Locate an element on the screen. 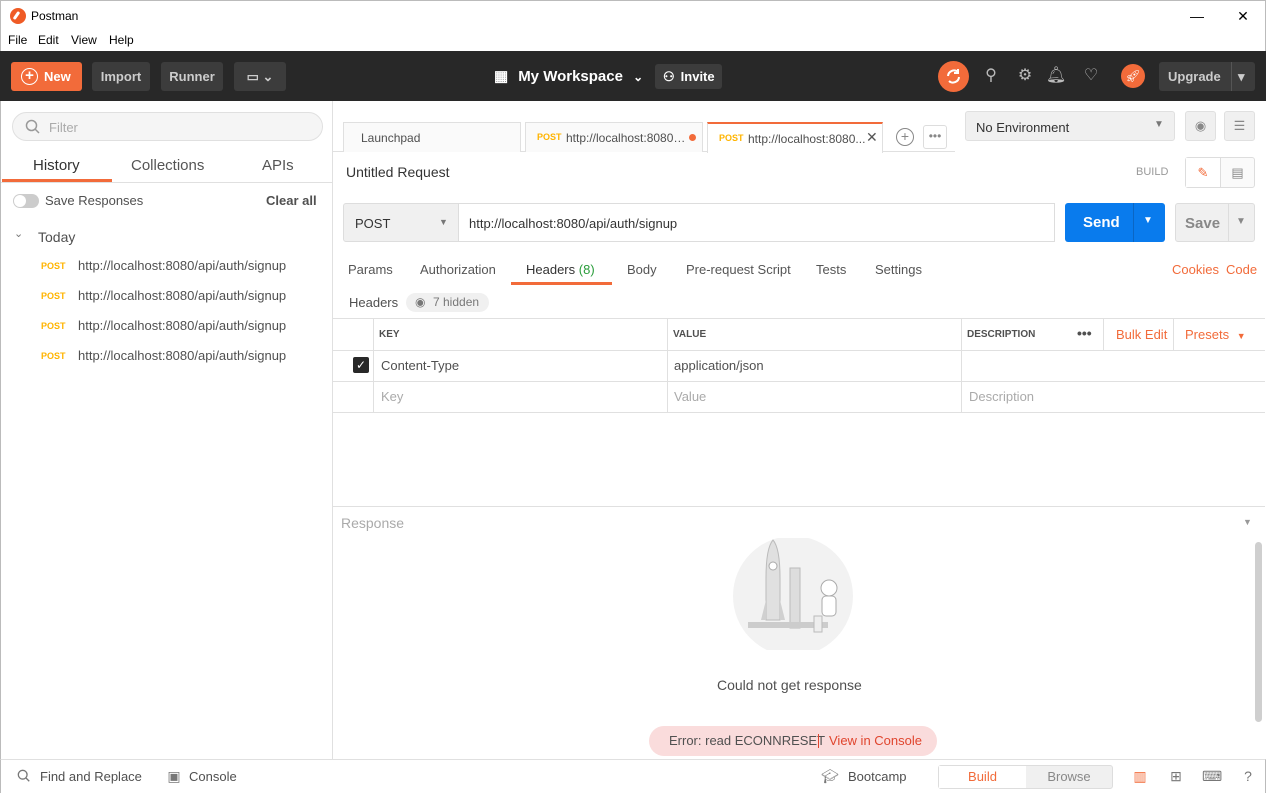 The height and width of the screenshot is (793, 1266). method-select: POST ▼ is located at coordinates (401, 222).